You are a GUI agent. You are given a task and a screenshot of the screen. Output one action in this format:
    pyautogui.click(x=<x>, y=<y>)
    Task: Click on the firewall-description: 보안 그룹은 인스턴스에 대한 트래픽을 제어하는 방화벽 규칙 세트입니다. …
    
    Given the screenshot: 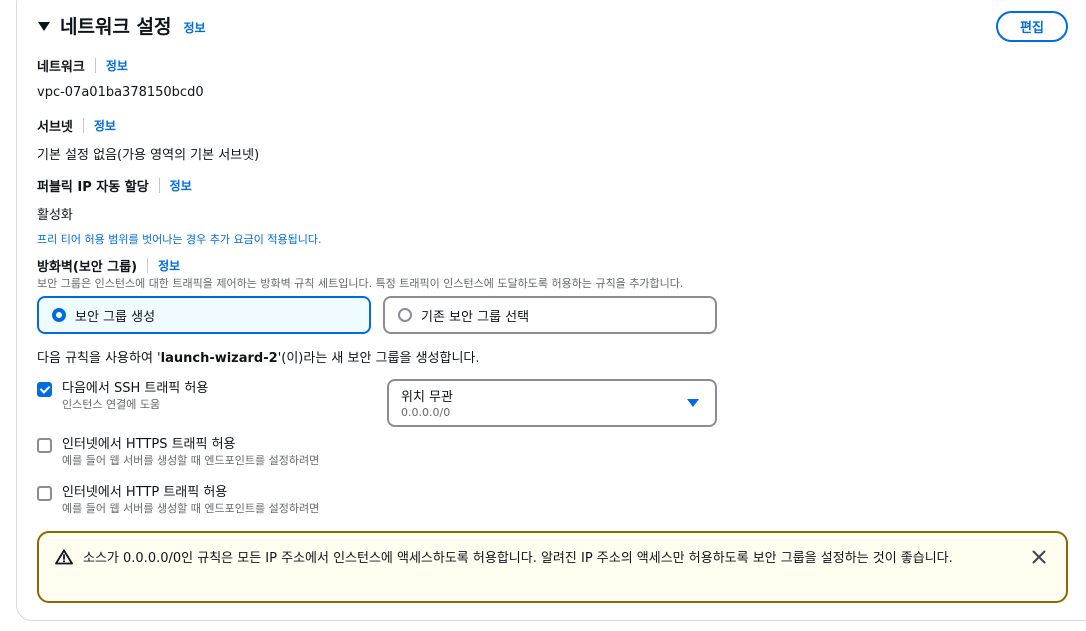 What is the action you would take?
    pyautogui.click(x=360, y=283)
    